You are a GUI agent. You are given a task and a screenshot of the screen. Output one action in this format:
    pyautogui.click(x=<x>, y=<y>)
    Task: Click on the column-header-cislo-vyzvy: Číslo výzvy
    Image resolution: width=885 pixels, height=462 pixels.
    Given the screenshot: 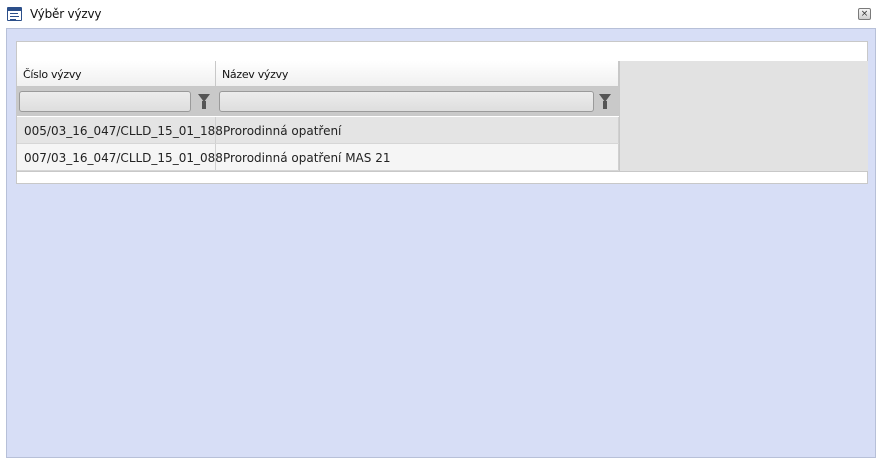 What is the action you would take?
    pyautogui.click(x=116, y=74)
    